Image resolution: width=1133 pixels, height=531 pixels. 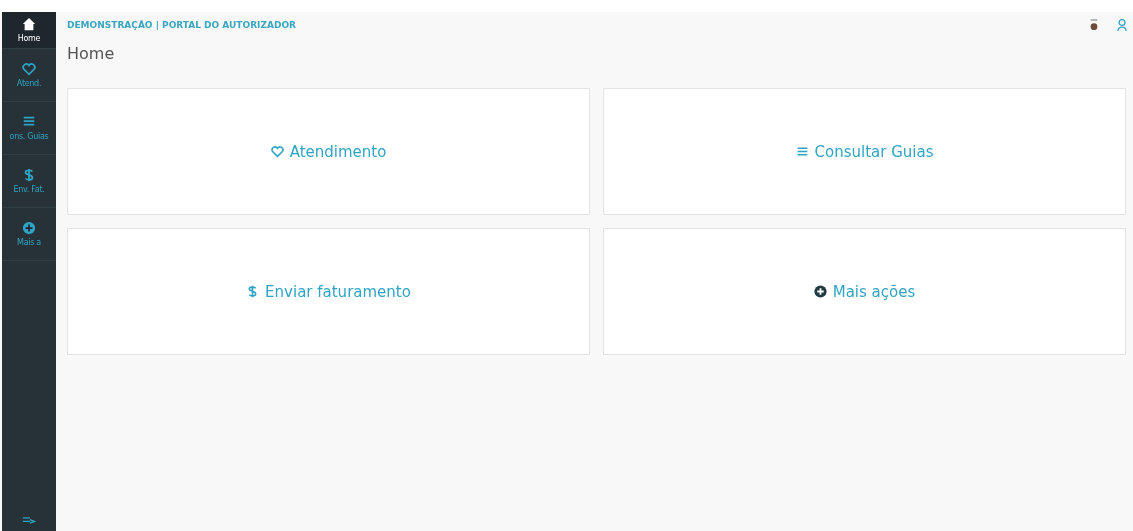 I want to click on sidebar-item: Home, so click(x=29, y=30).